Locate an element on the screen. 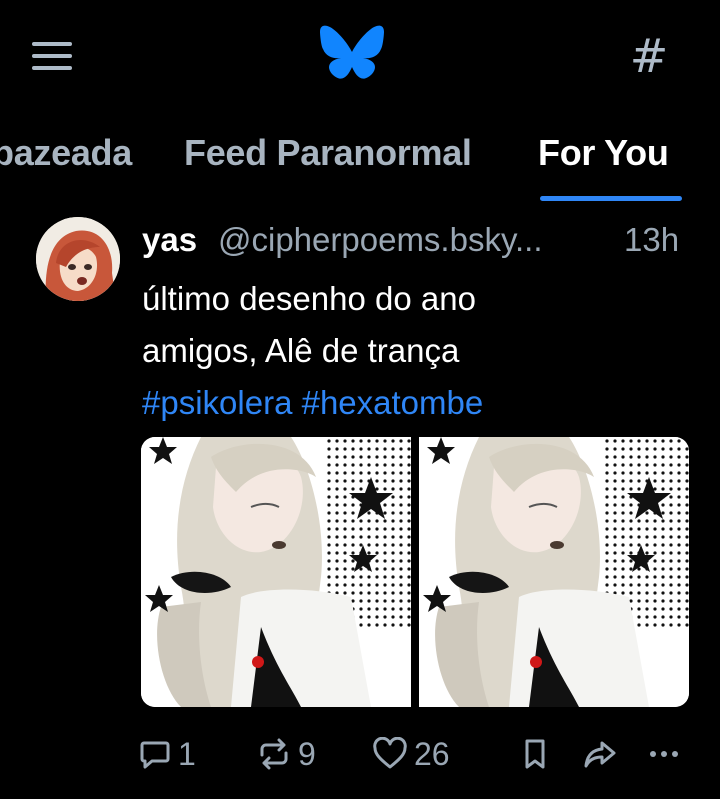  bookmark-icon is located at coordinates (535, 754).